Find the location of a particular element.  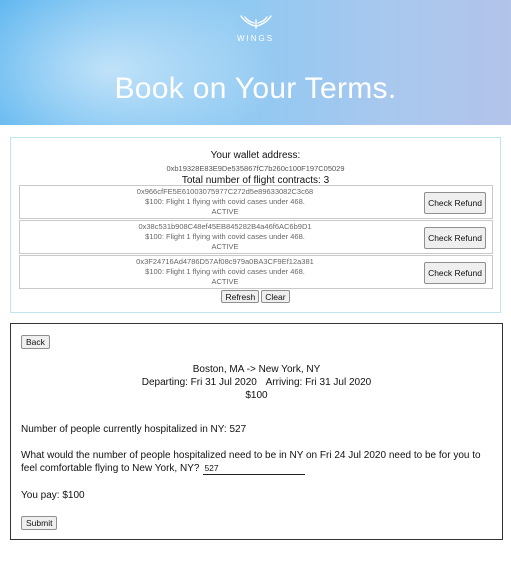

flight-route: Boston, MA -> New York, NY is located at coordinates (256, 369).